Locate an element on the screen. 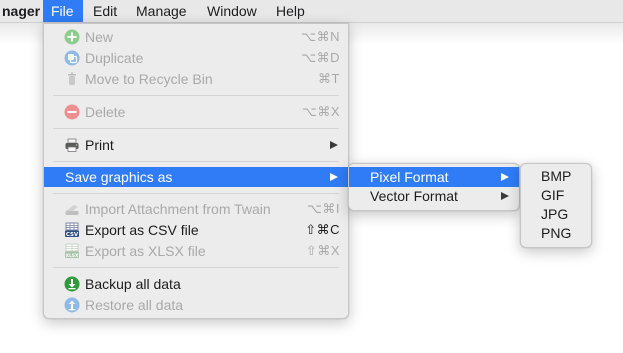 The height and width of the screenshot is (353, 623). menu-item-print-label: Print is located at coordinates (99, 145).